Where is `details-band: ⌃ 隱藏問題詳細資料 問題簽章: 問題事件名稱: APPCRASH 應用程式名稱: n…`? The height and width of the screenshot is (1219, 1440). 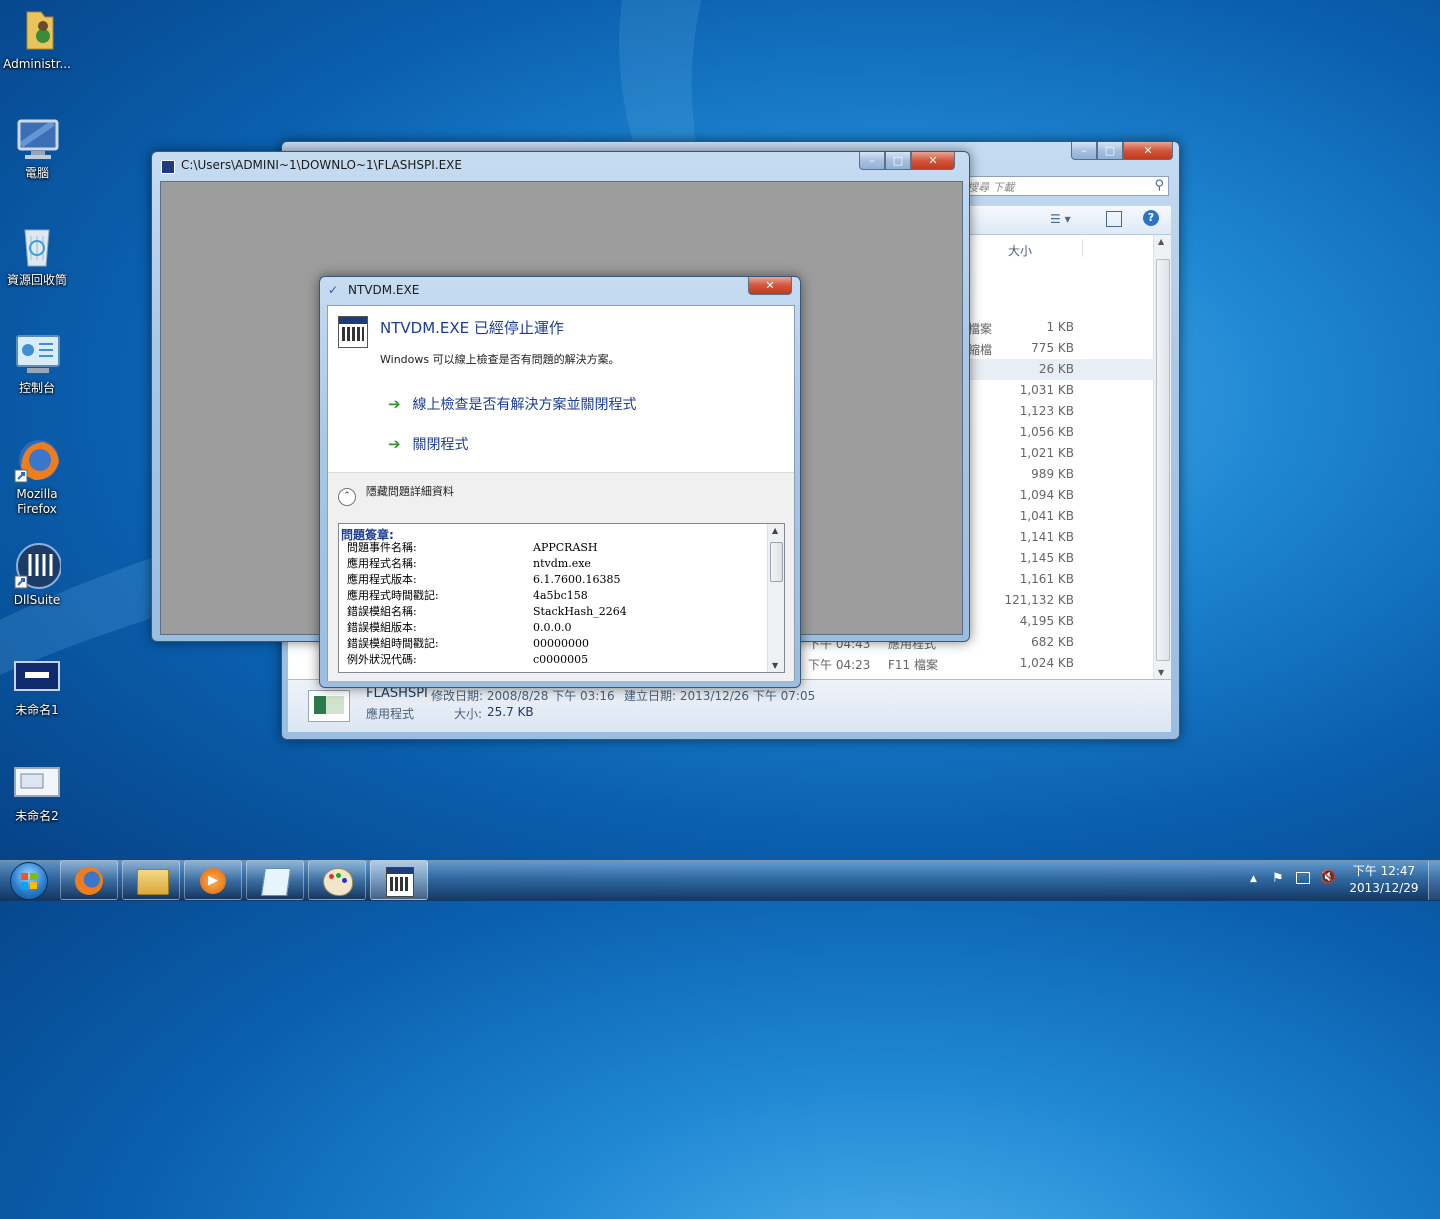 details-band: ⌃ 隱藏問題詳細資料 問題簽章: 問題事件名稱: APPCRASH 應用程式名稱: n… is located at coordinates (561, 576).